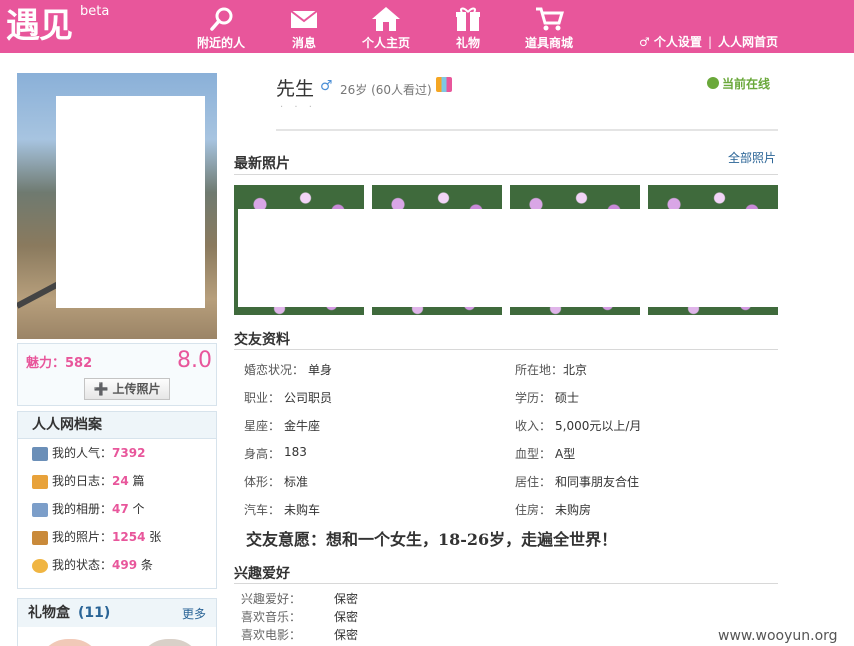 This screenshot has width=854, height=646. I want to click on nav-label: 附近的人, so click(220, 43).